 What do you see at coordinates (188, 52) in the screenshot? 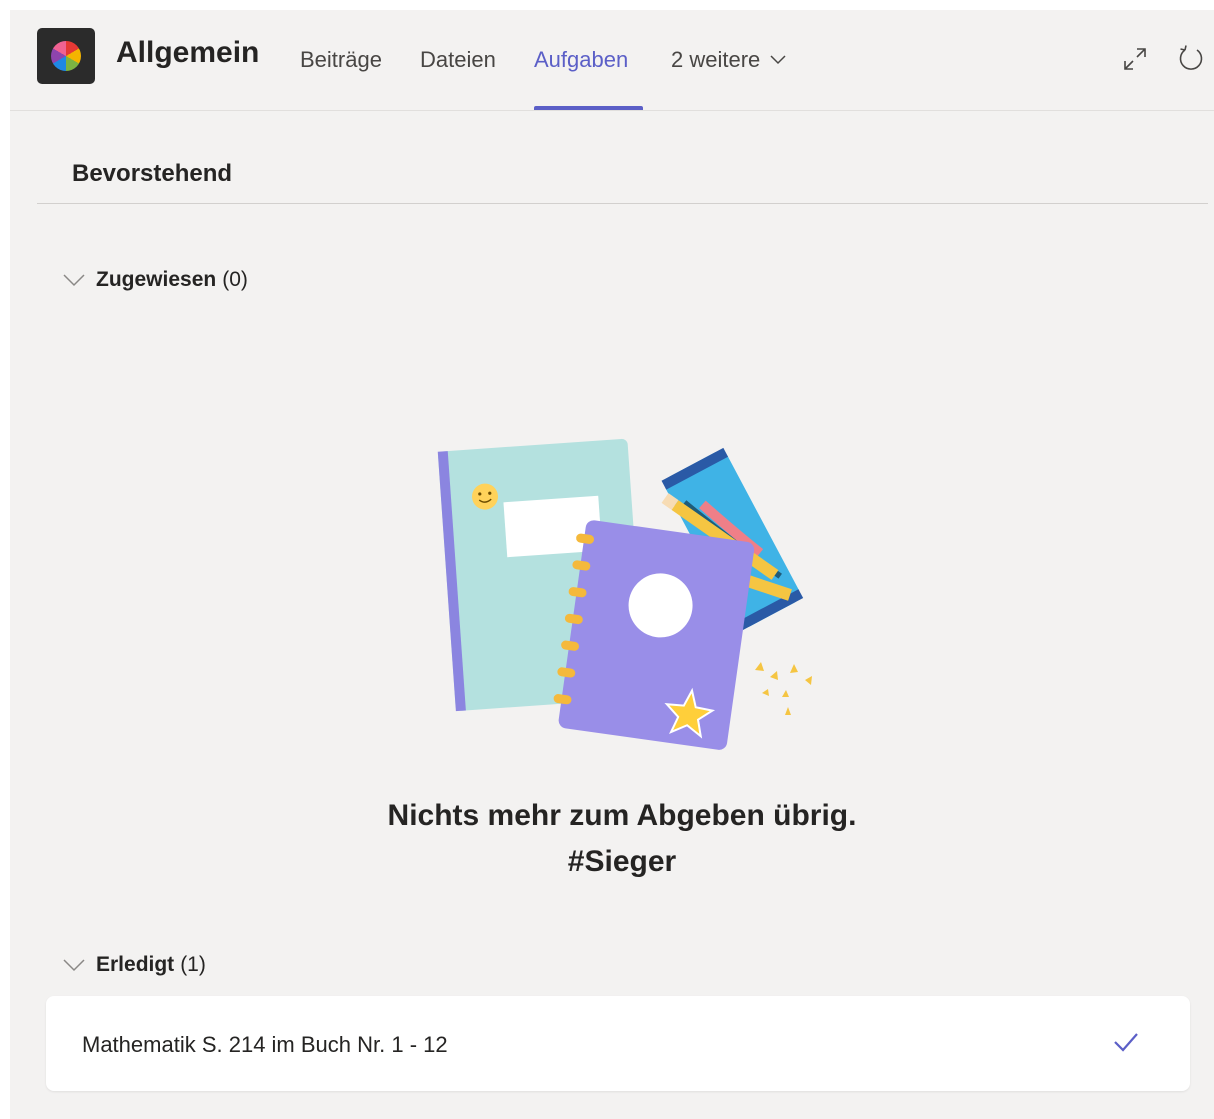
I see `channel-title: Allgemein` at bounding box center [188, 52].